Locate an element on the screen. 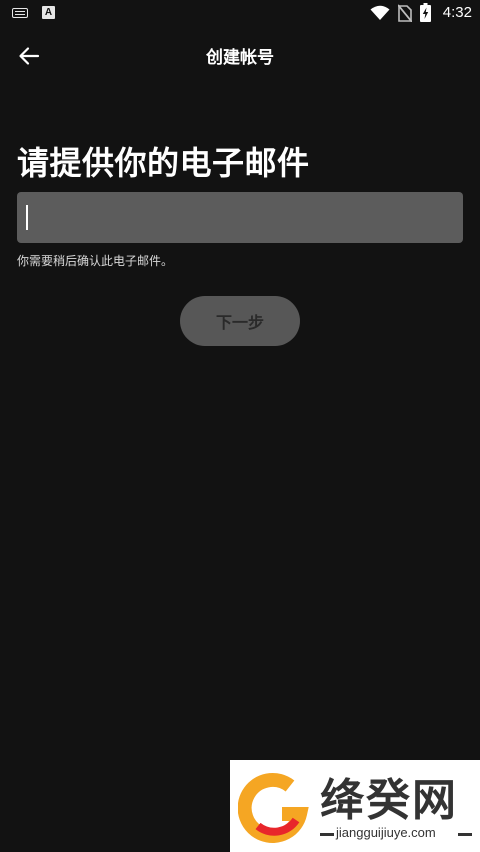 The image size is (480, 852). battery-charging-icon is located at coordinates (425, 12).